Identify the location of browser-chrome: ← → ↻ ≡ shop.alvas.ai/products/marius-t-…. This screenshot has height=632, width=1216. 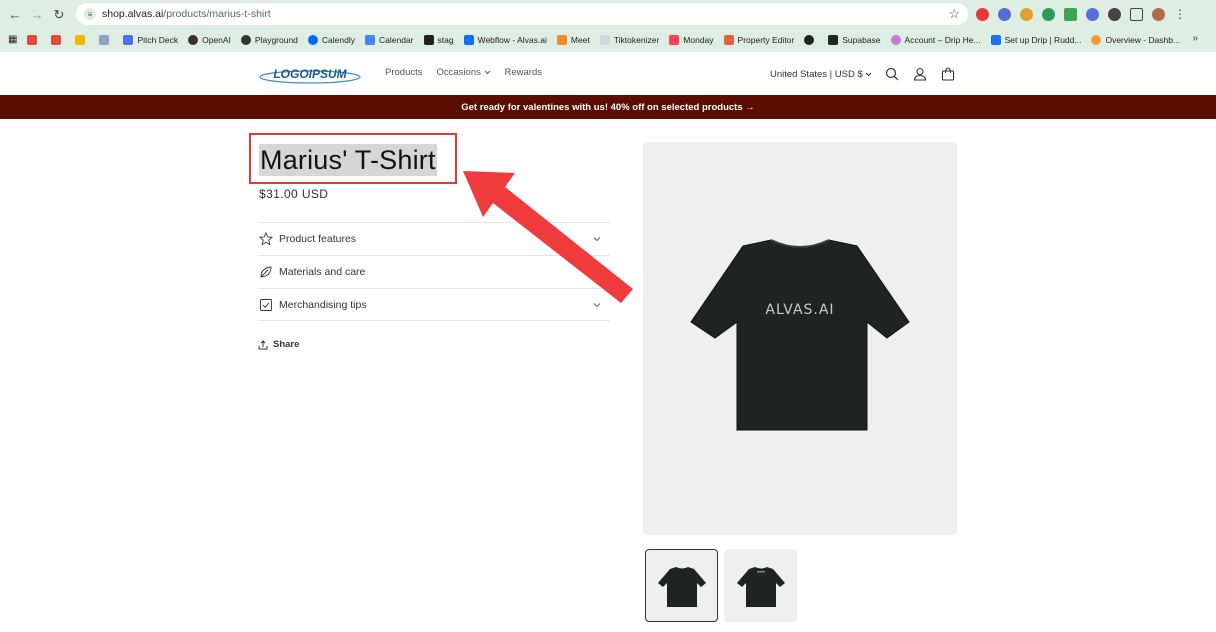
(608, 26).